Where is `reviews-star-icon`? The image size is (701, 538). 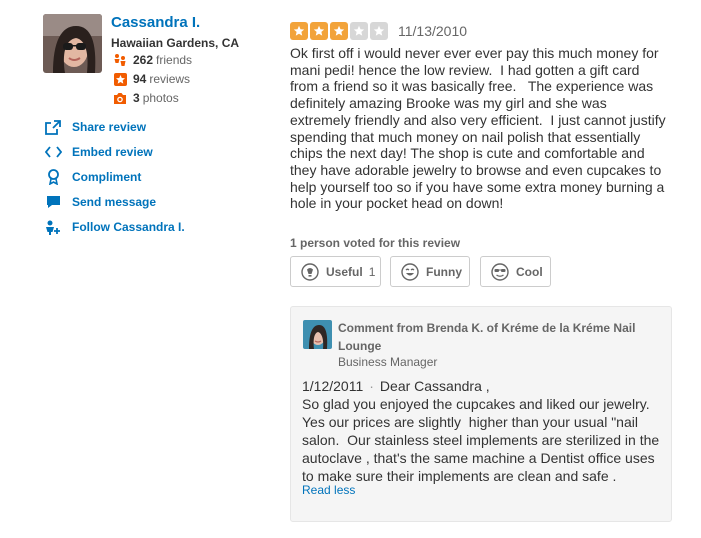 reviews-star-icon is located at coordinates (120, 79).